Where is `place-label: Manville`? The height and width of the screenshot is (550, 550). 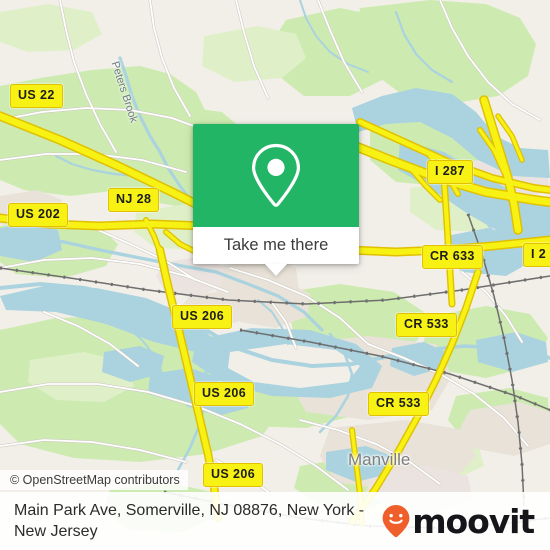 place-label: Manville is located at coordinates (379, 459).